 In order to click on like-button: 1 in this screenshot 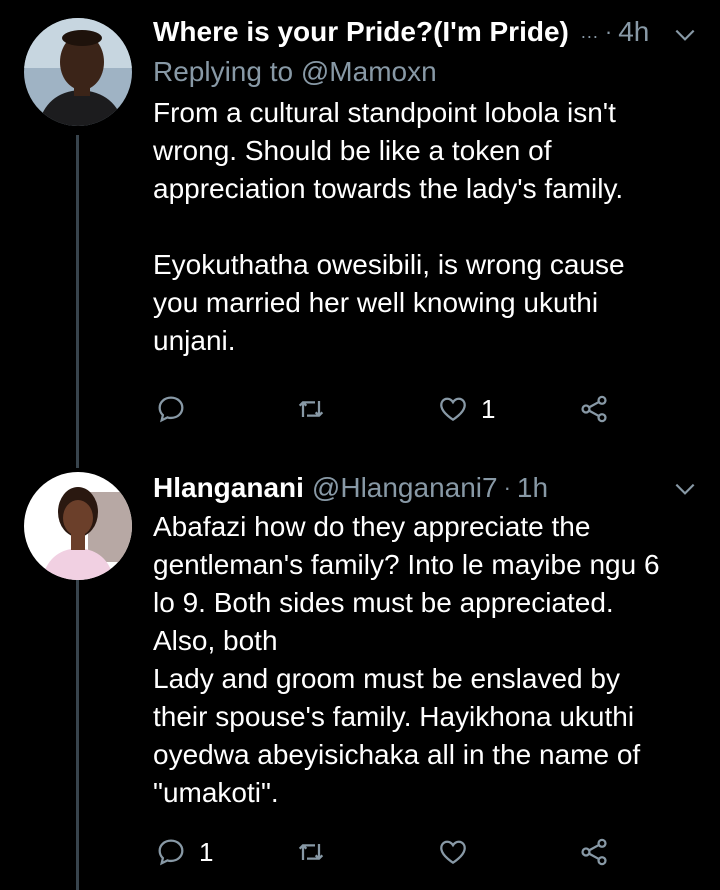, I will do `click(466, 409)`.